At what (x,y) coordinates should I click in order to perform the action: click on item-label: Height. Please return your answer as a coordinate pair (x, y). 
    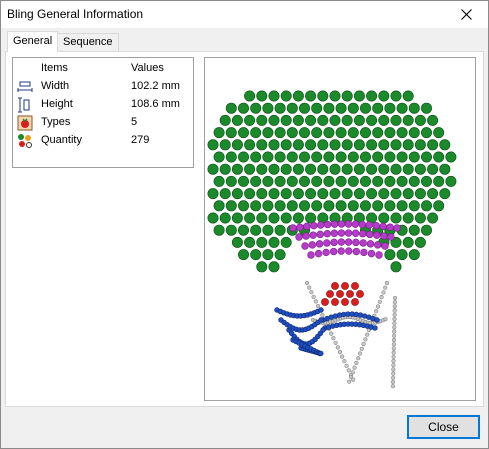
    Looking at the image, I should click on (57, 104).